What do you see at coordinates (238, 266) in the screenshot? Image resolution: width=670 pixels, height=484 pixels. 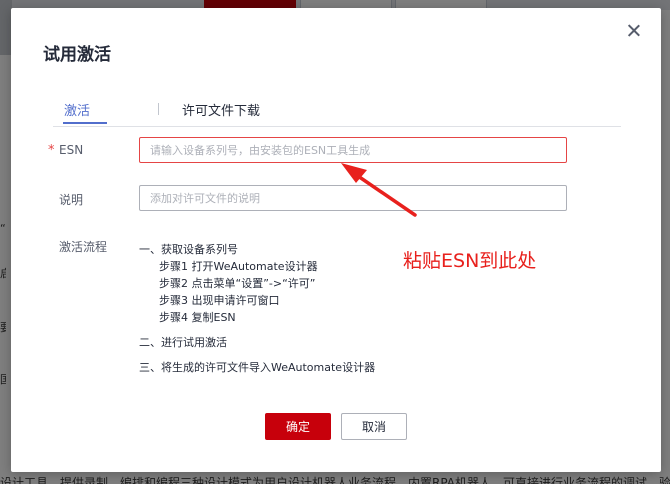 I see `flow-substep: 步骤1 打开WeAutomate设计器` at bounding box center [238, 266].